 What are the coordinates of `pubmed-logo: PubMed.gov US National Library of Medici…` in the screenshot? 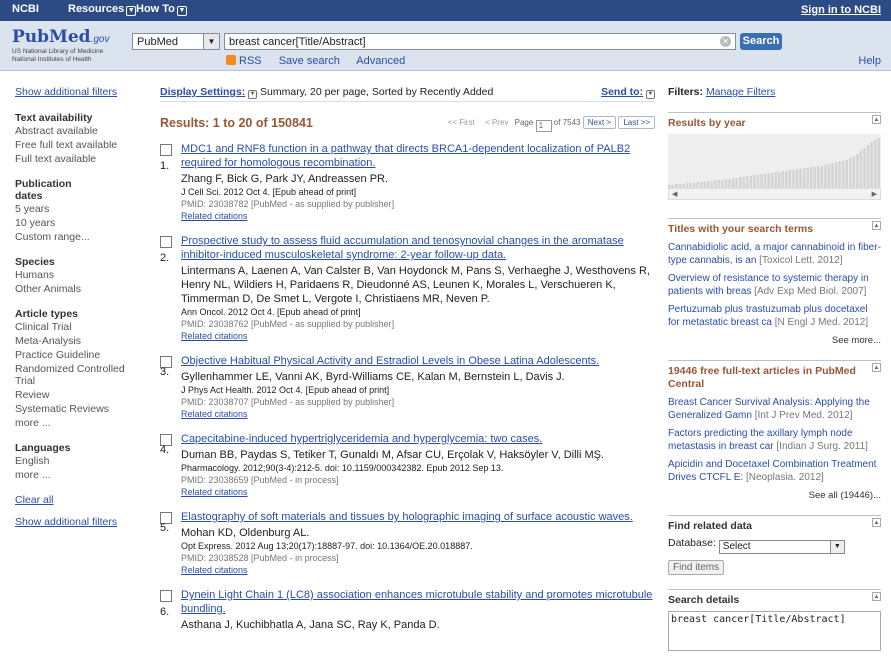 It's located at (67, 45).